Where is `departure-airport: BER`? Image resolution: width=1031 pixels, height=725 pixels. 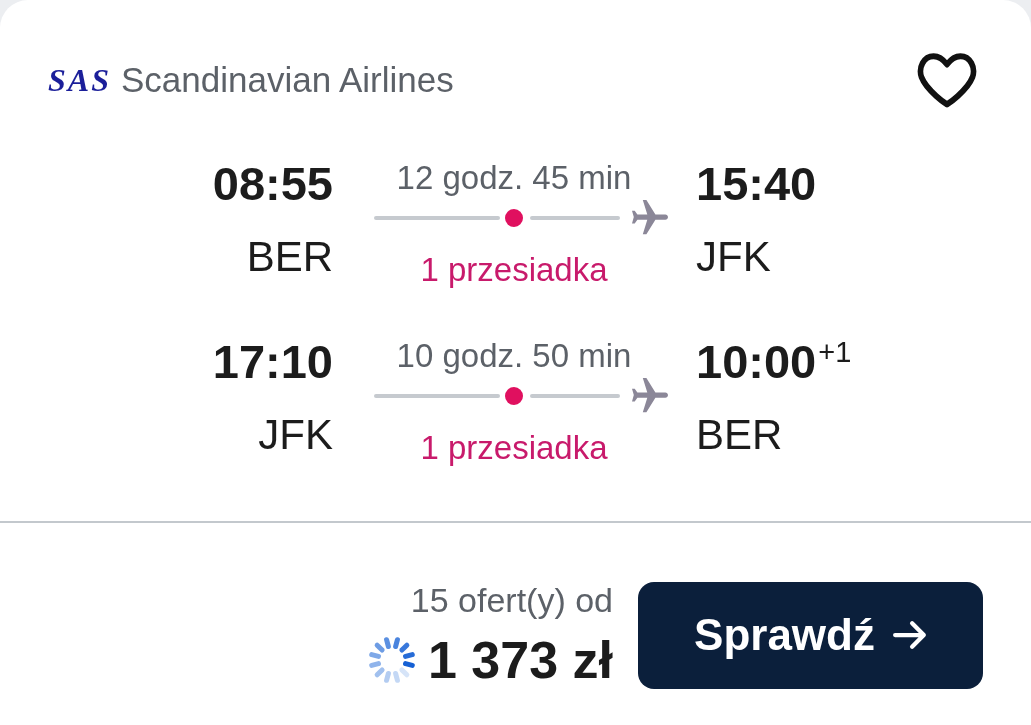
departure-airport: BER is located at coordinates (289, 257).